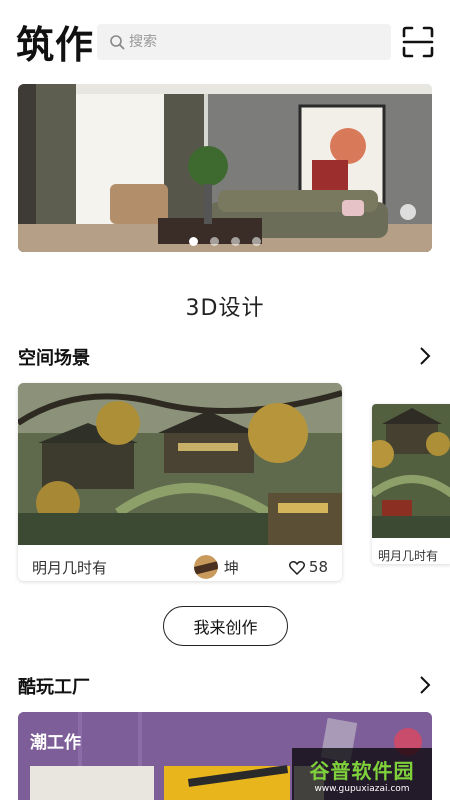  I want to click on watermark-name: 谷普软件园, so click(362, 770).